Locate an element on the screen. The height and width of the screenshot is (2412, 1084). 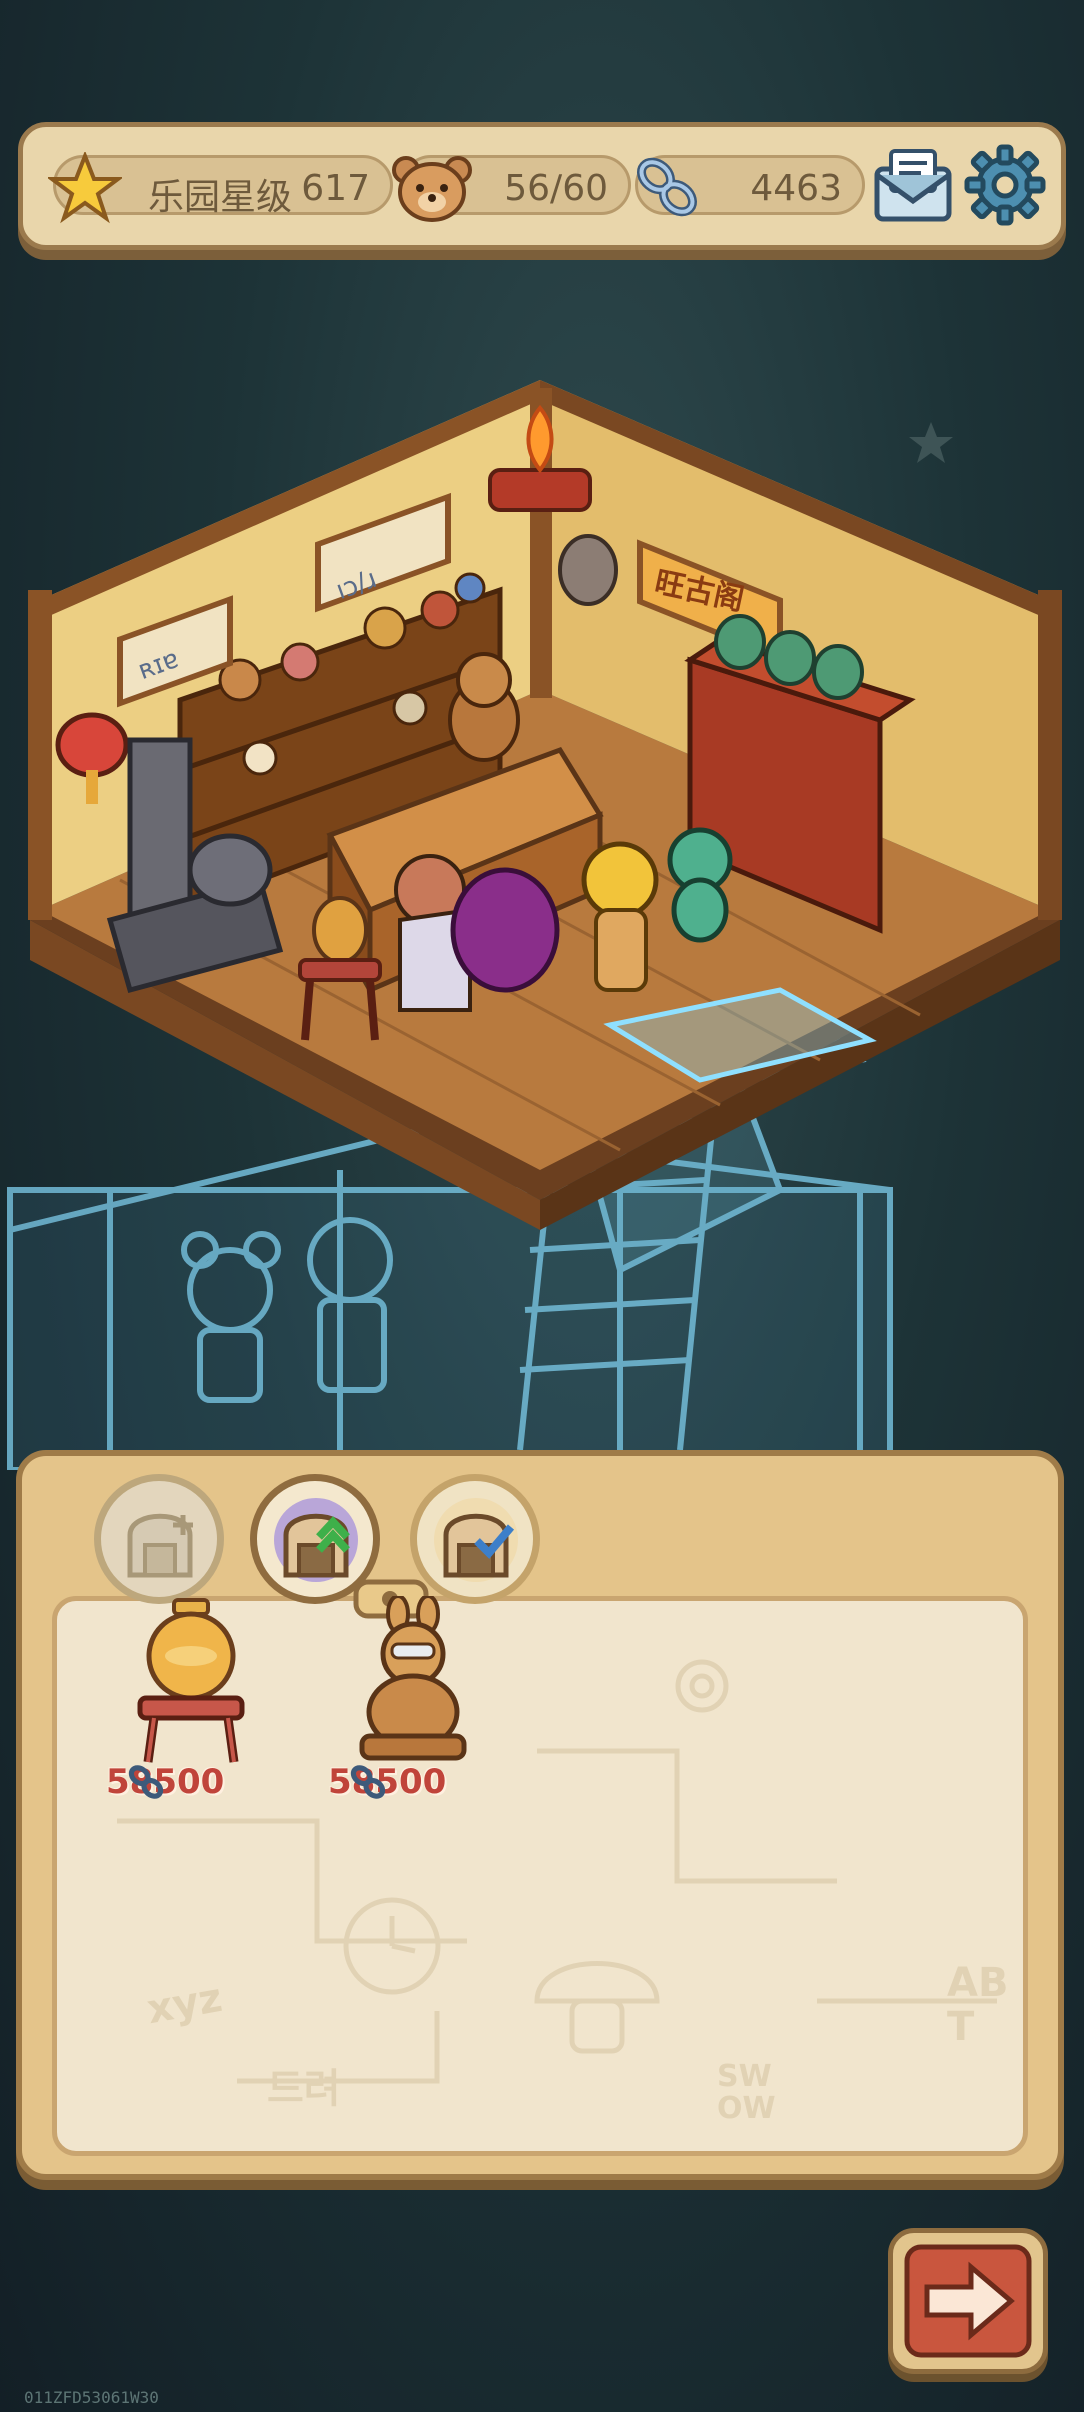
link-currency-pill: 4463 is located at coordinates (750, 186).